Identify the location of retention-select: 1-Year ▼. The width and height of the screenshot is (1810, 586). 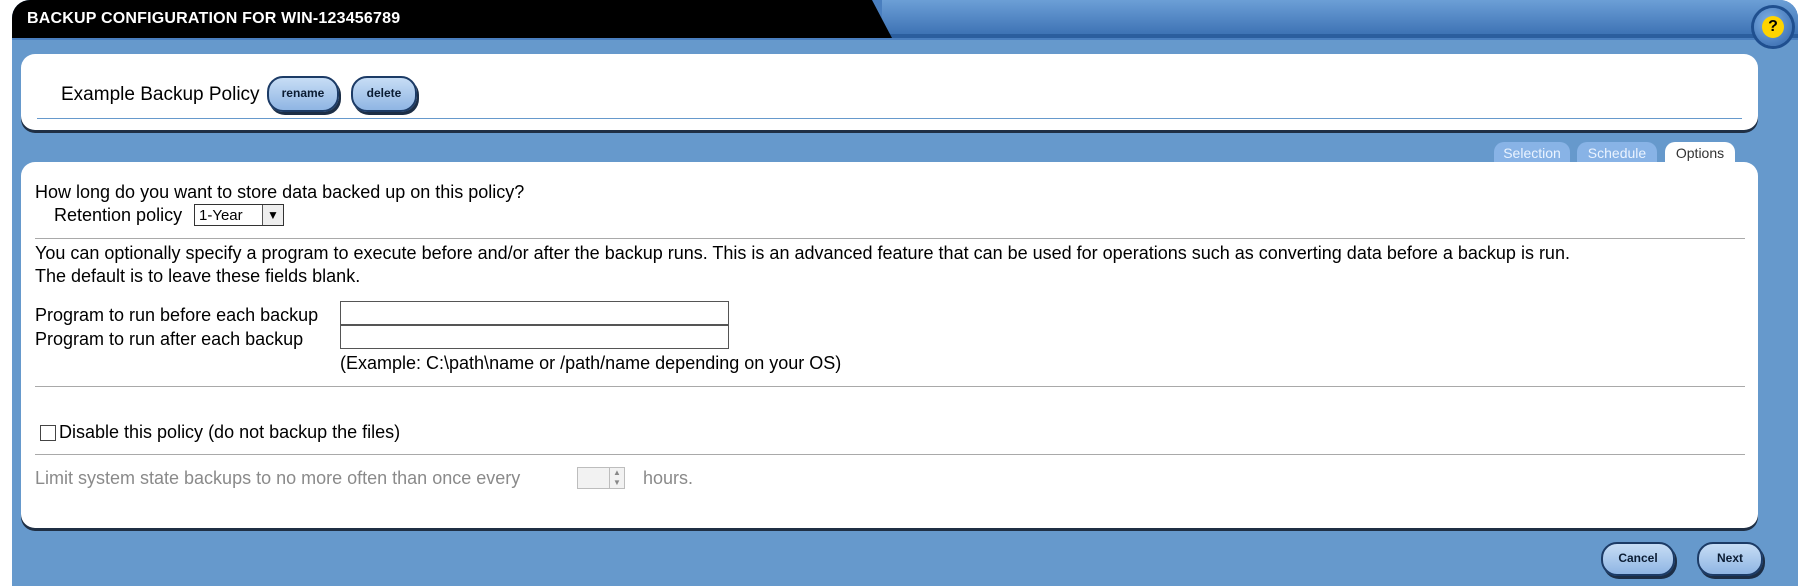
(239, 215).